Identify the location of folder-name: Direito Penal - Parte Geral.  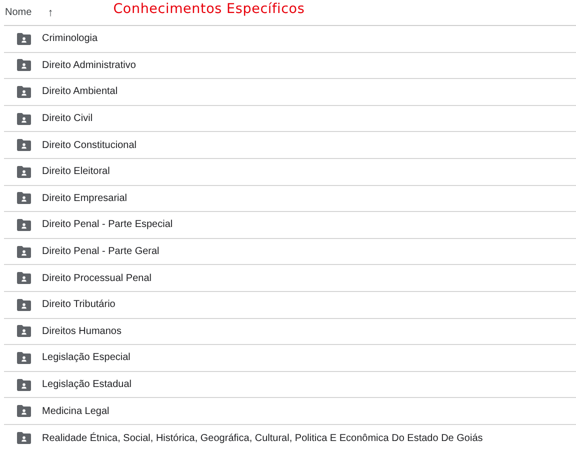
(101, 252).